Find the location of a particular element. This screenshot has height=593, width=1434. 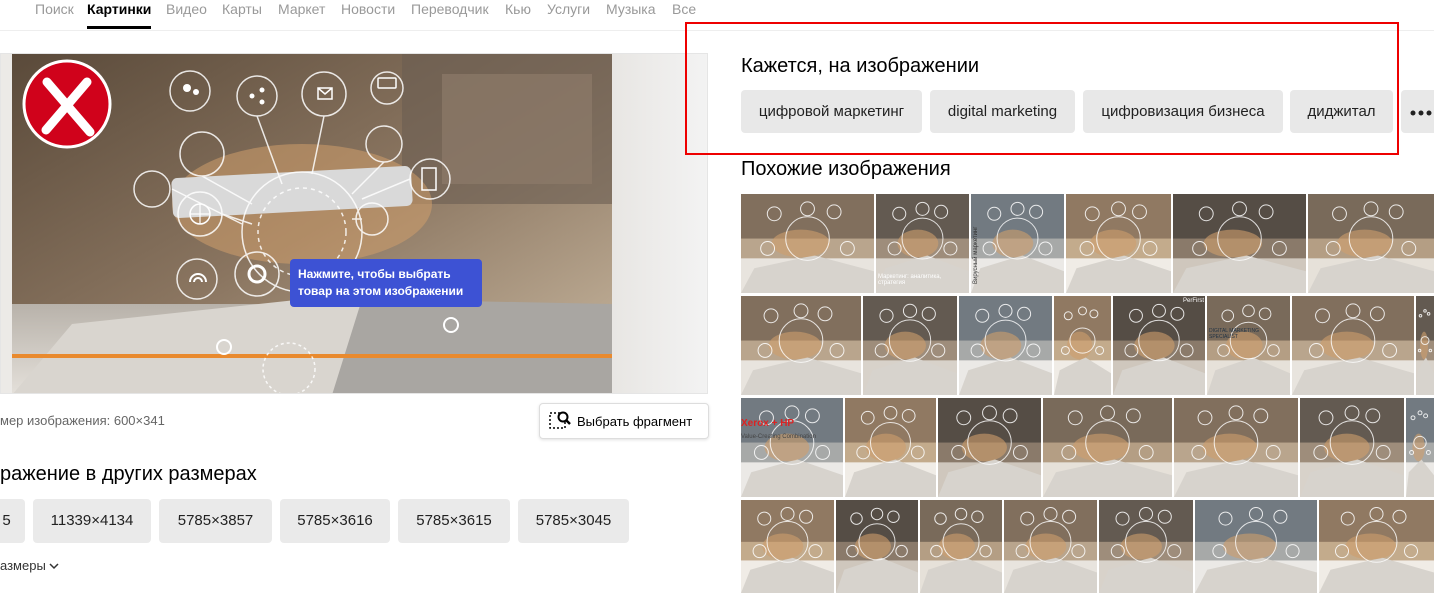

tab-maps: Карты is located at coordinates (242, 15).